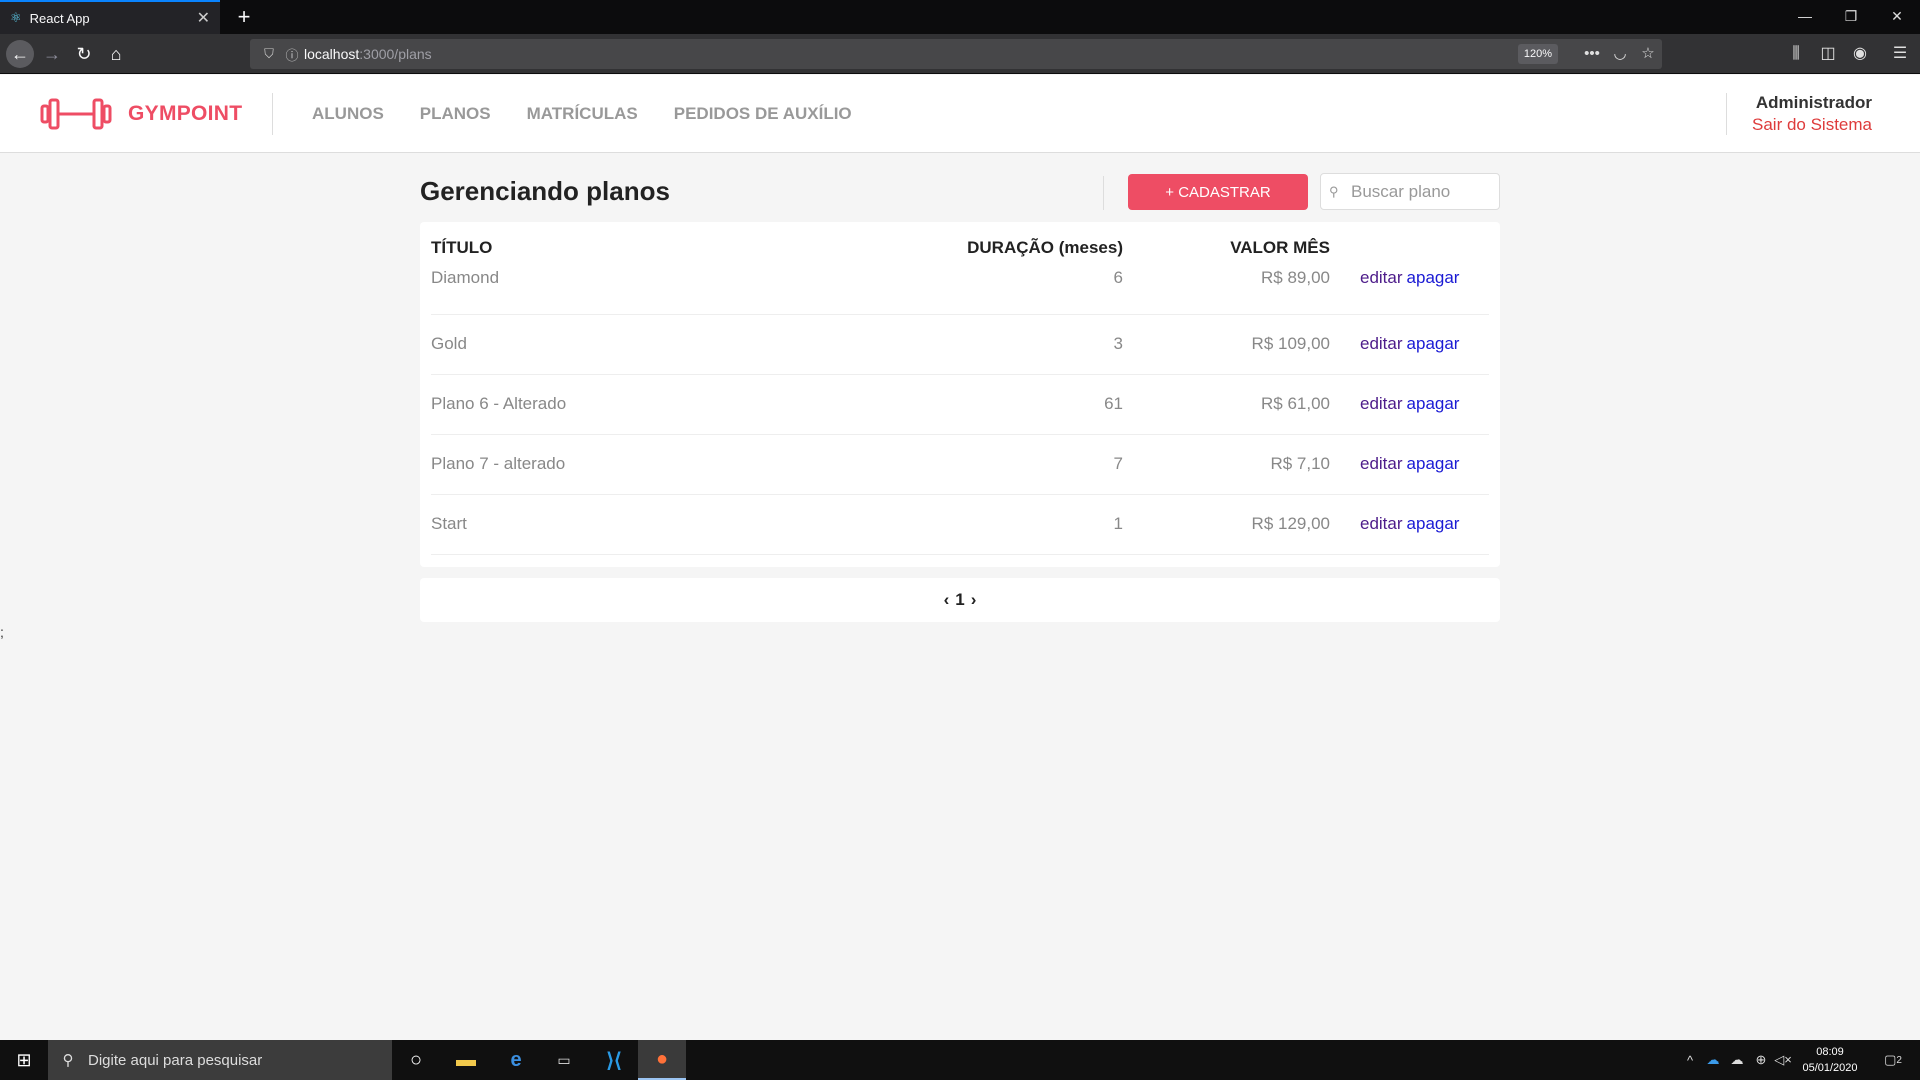  Describe the element at coordinates (68, 1060) in the screenshot. I see `taskbar-search-icon: ⚲` at that location.